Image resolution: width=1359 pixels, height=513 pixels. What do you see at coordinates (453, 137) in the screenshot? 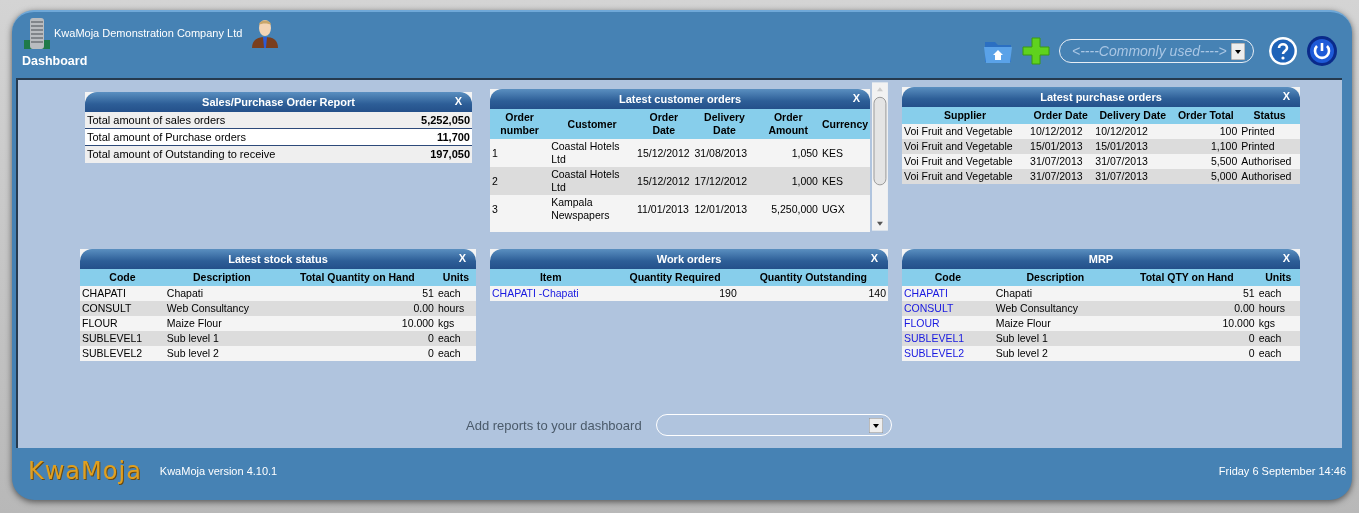
I see `summary-value: 11,700` at bounding box center [453, 137].